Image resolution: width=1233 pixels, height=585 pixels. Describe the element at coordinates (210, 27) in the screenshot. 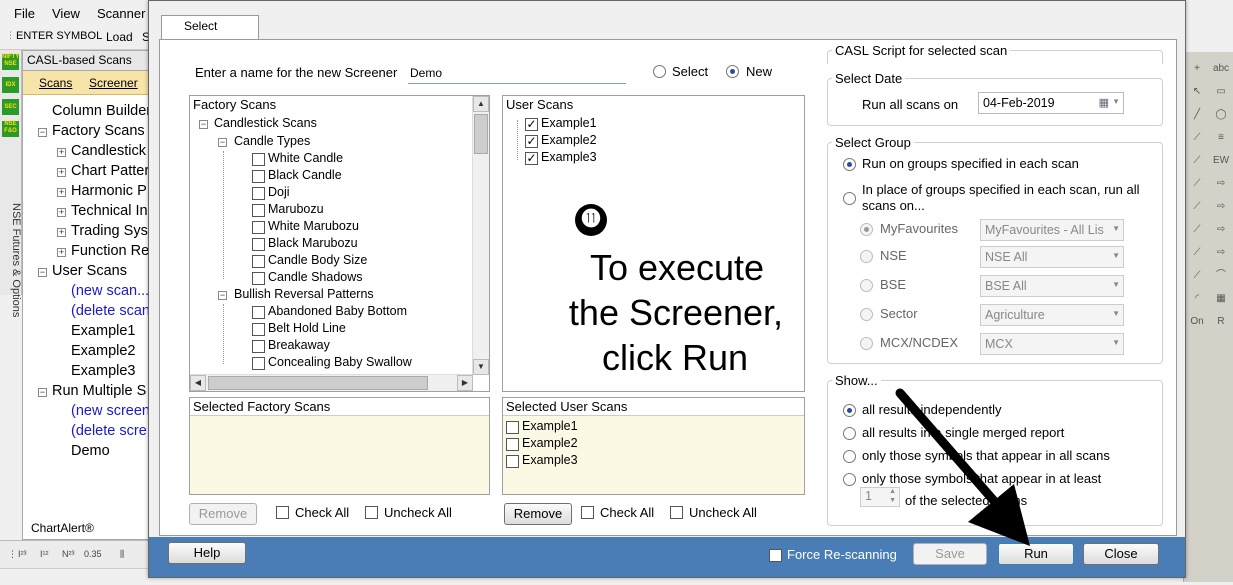

I see `tab-select: Select` at that location.